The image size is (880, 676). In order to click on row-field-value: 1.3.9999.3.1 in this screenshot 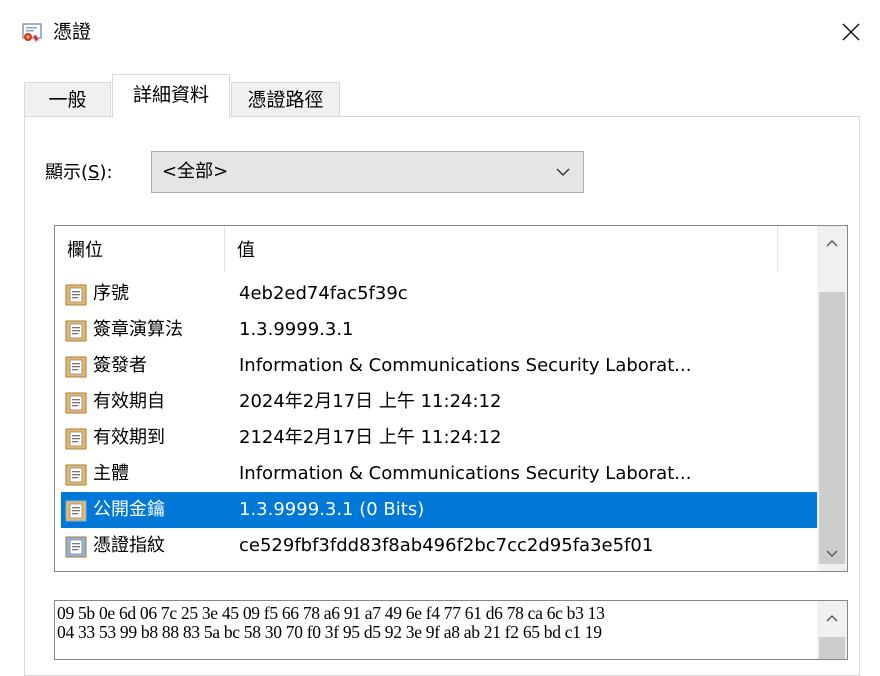, I will do `click(296, 329)`.